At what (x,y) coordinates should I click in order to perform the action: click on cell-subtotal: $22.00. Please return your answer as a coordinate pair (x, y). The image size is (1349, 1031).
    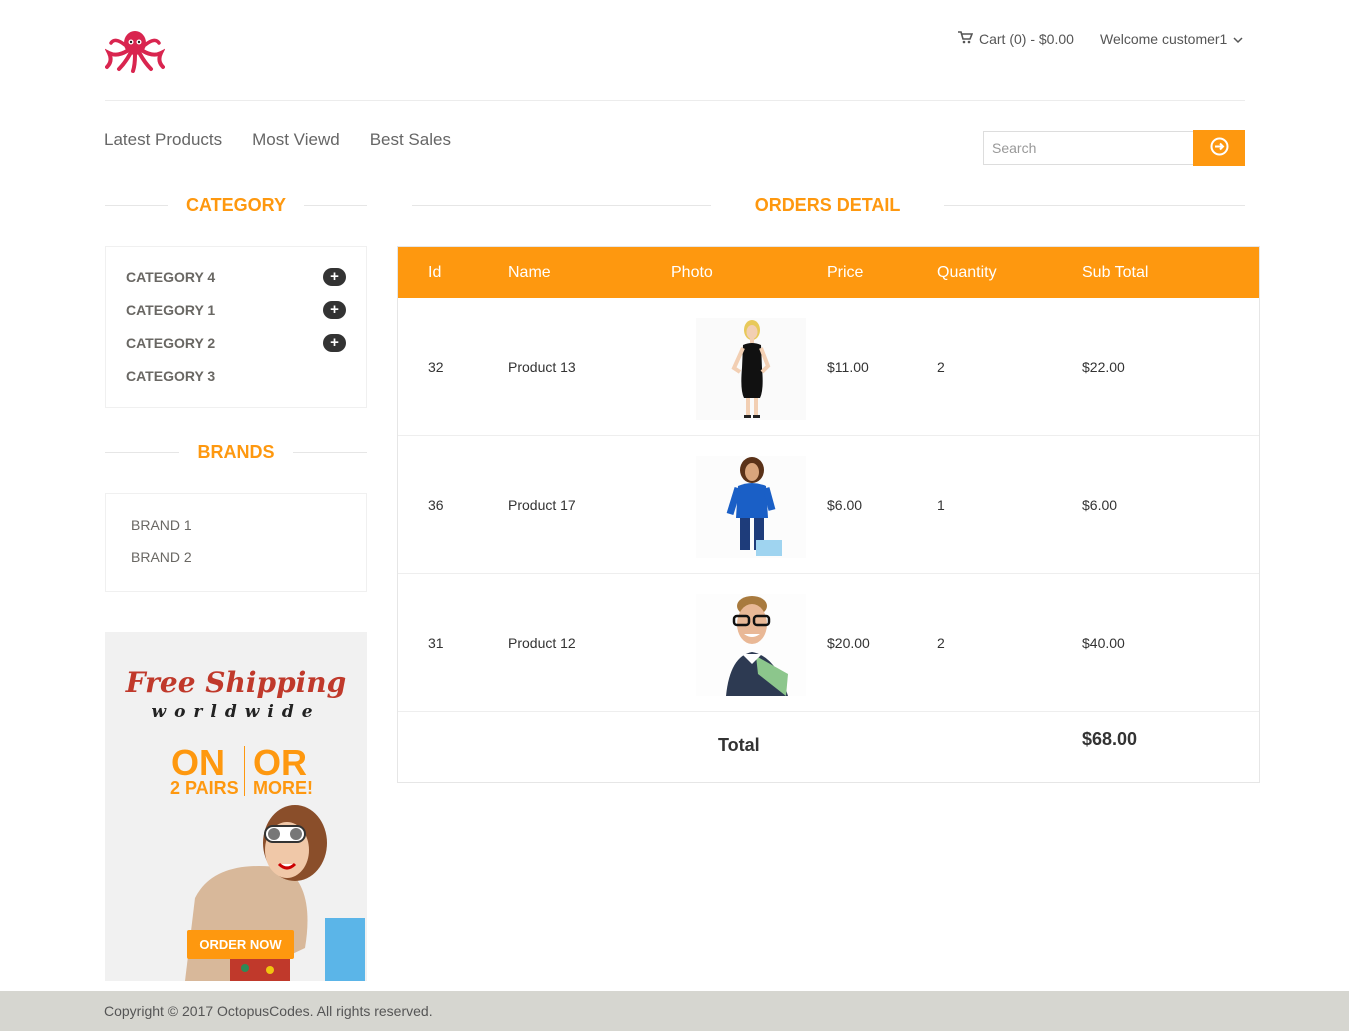
    Looking at the image, I should click on (1103, 367).